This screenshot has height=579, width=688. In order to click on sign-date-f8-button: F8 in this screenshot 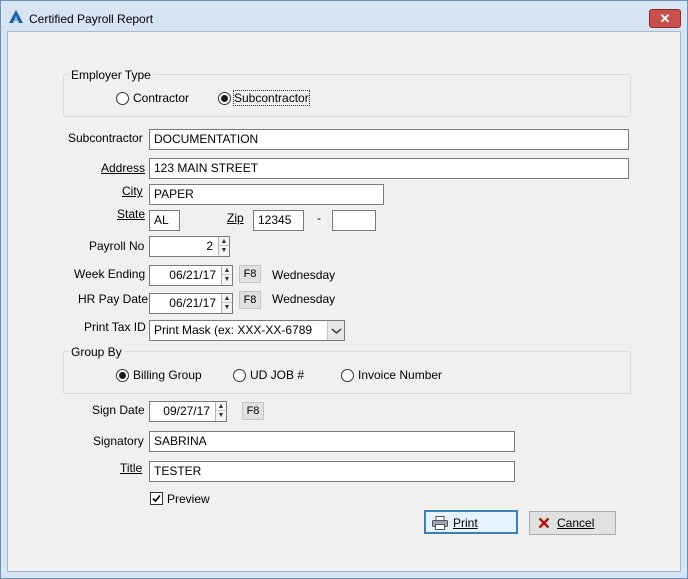, I will do `click(253, 411)`.